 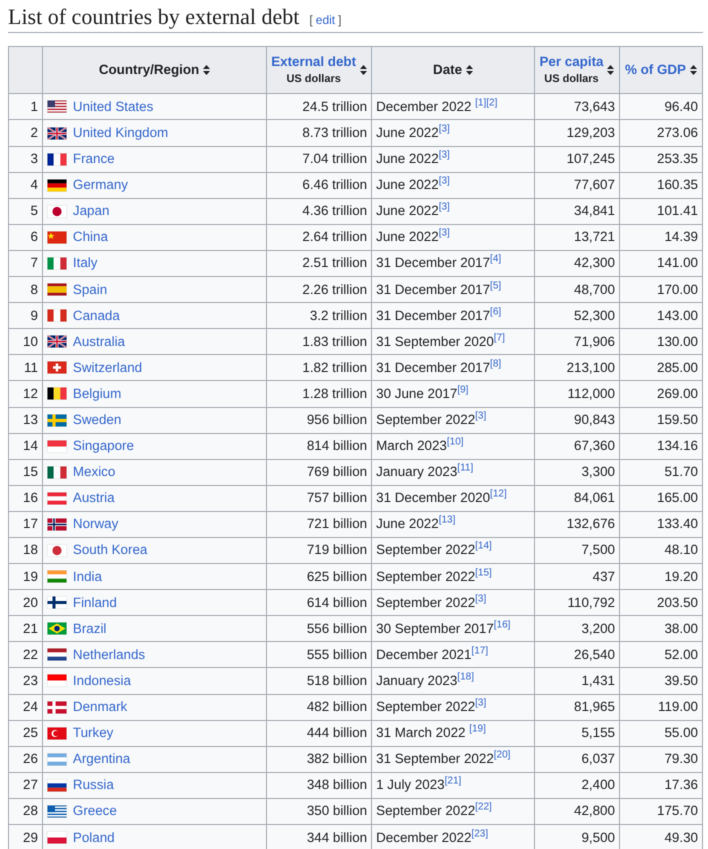 What do you see at coordinates (435, 758) in the screenshot?
I see `date-text: 31 September 2022` at bounding box center [435, 758].